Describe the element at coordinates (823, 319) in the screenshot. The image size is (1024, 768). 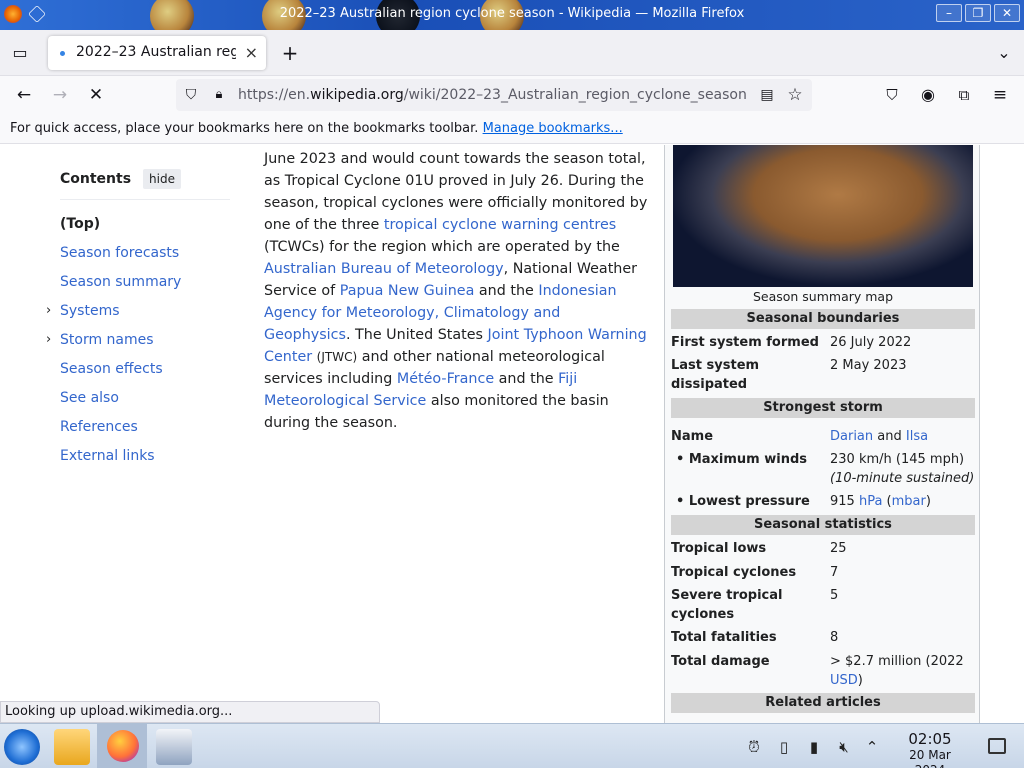
I see `infobox-header: Seasonal boundaries` at that location.